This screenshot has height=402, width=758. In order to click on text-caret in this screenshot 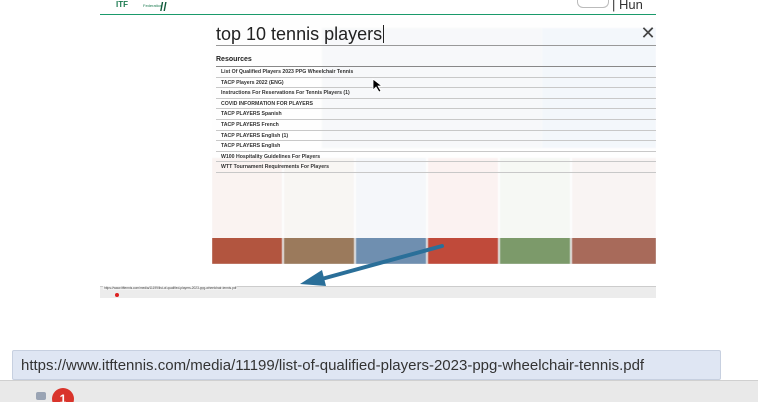, I will do `click(384, 34)`.